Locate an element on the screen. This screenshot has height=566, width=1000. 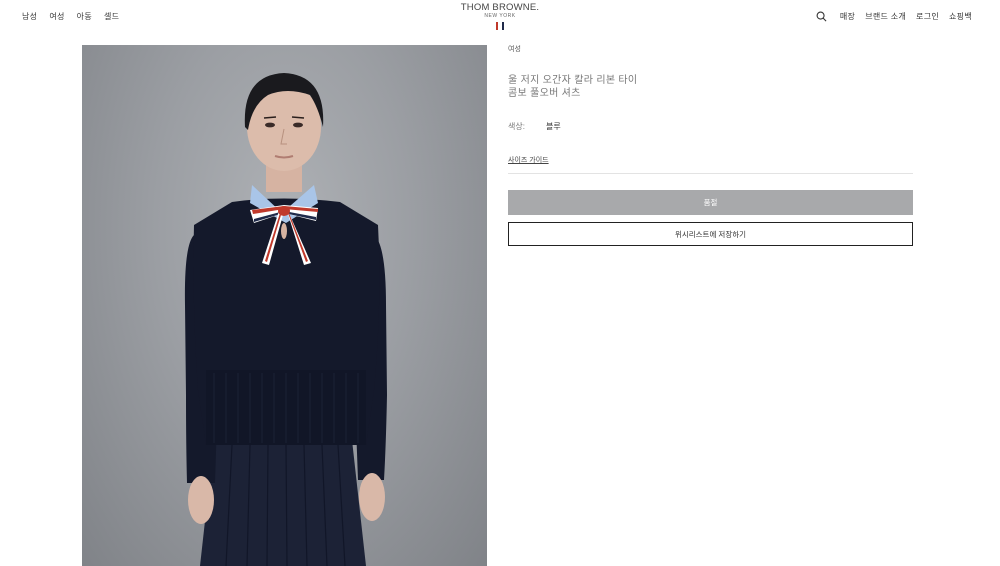
product-category: 여성 is located at coordinates (710, 49).